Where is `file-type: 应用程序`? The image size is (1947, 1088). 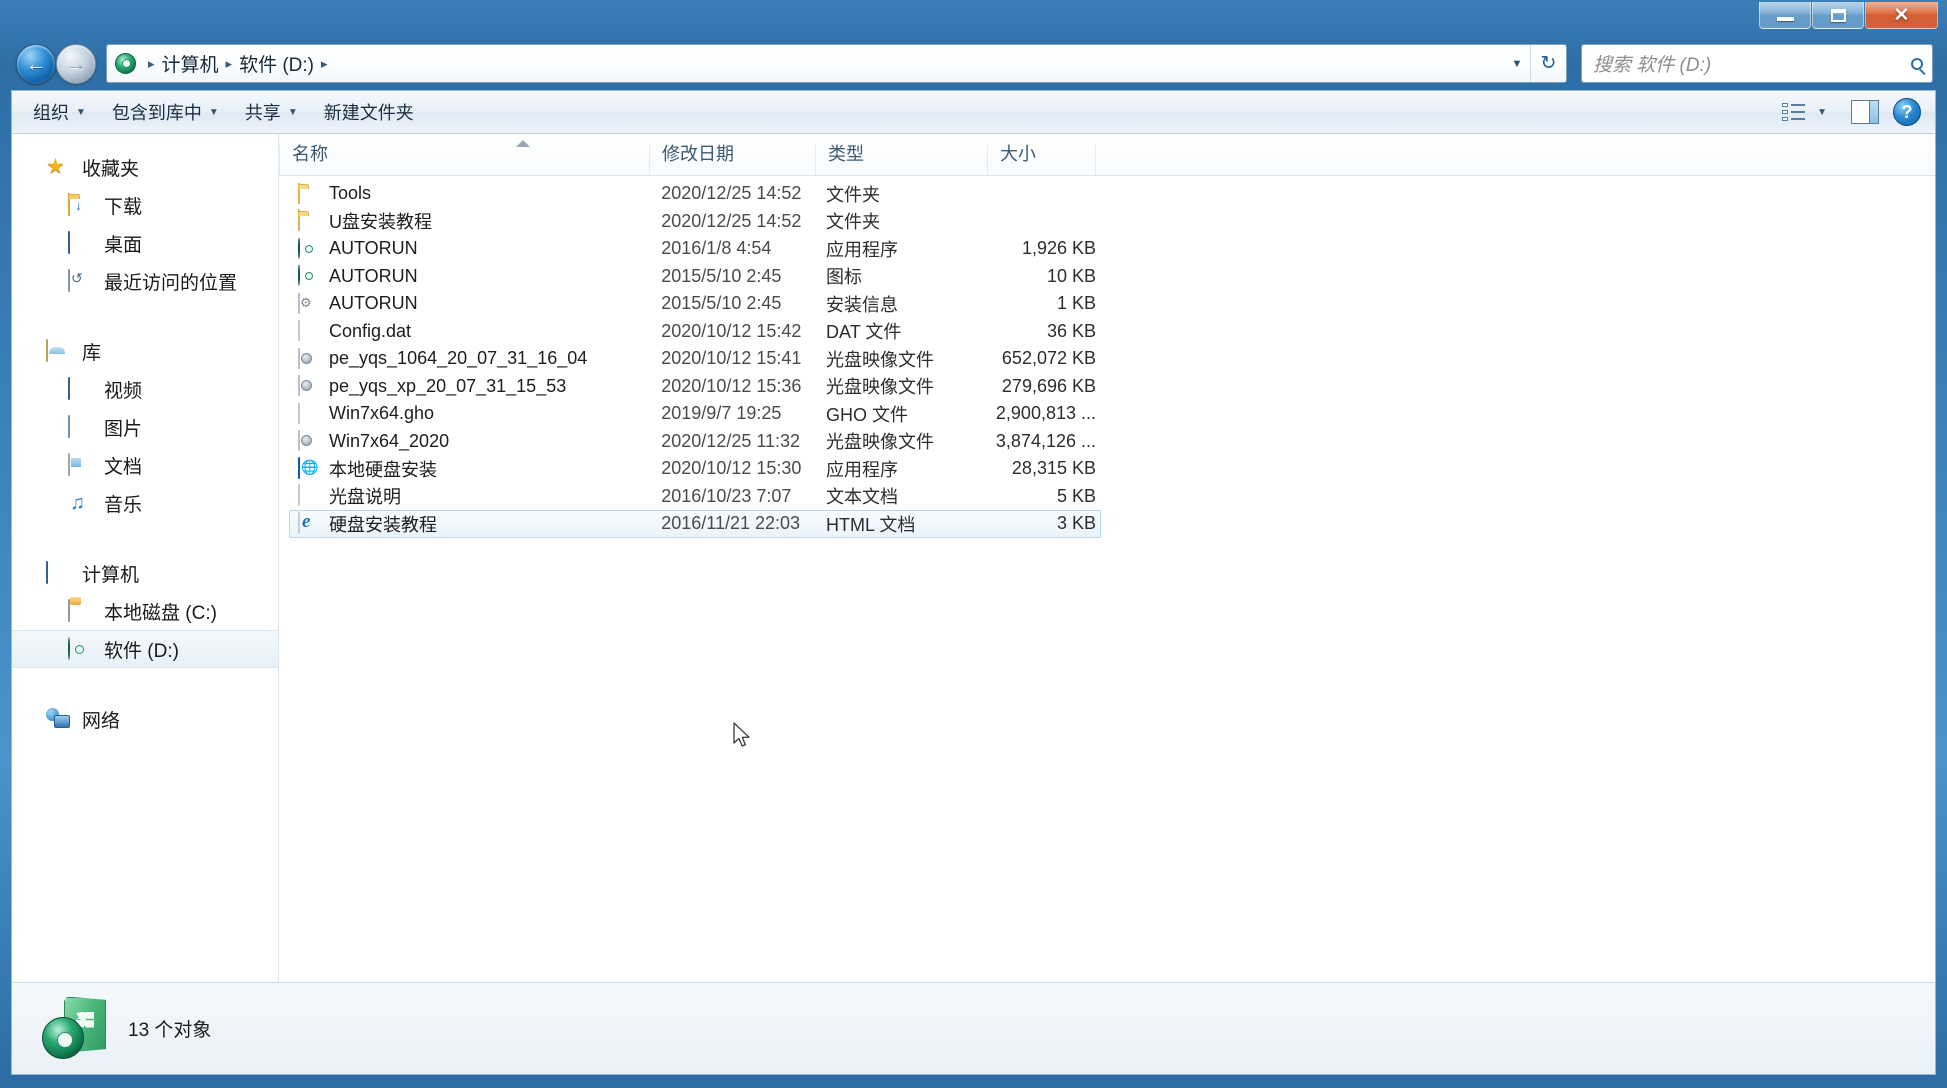
file-type: 应用程序 is located at coordinates (862, 469).